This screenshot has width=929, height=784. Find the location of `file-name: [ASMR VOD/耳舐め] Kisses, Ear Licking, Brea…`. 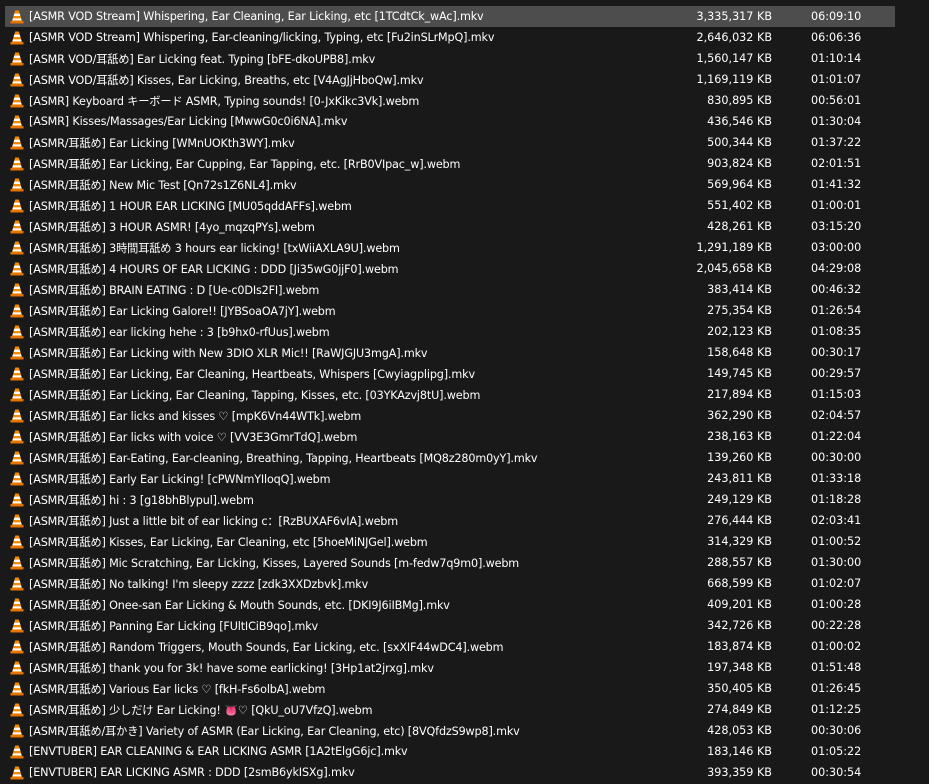

file-name: [ASMR VOD/耳舐め] Kisses, Ear Licking, Brea… is located at coordinates (226, 80).